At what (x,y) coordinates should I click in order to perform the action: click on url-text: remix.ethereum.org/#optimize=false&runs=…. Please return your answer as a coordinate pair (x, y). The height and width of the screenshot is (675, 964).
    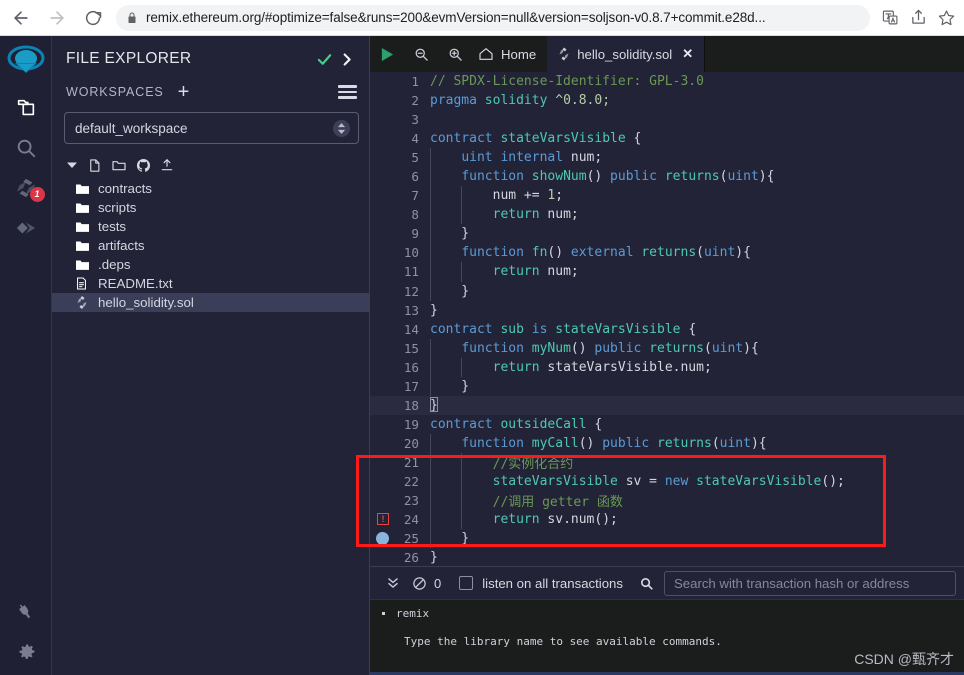
    Looking at the image, I should click on (456, 17).